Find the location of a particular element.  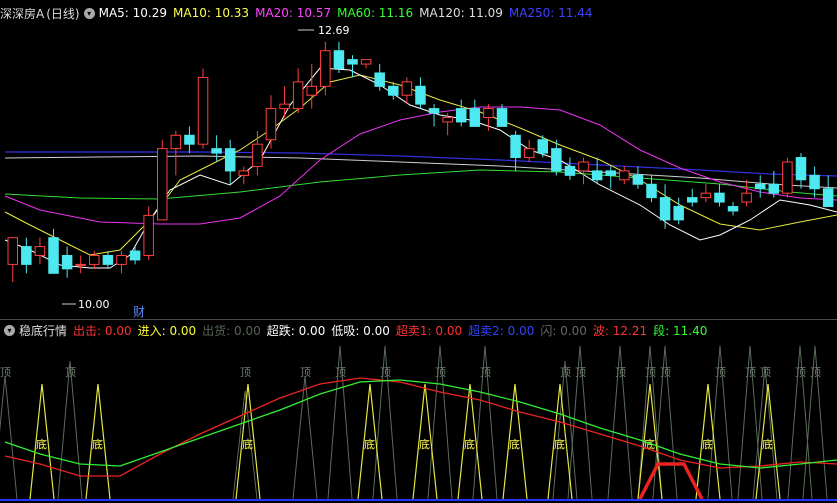

low-price-marker: 10.00 is located at coordinates (86, 304).